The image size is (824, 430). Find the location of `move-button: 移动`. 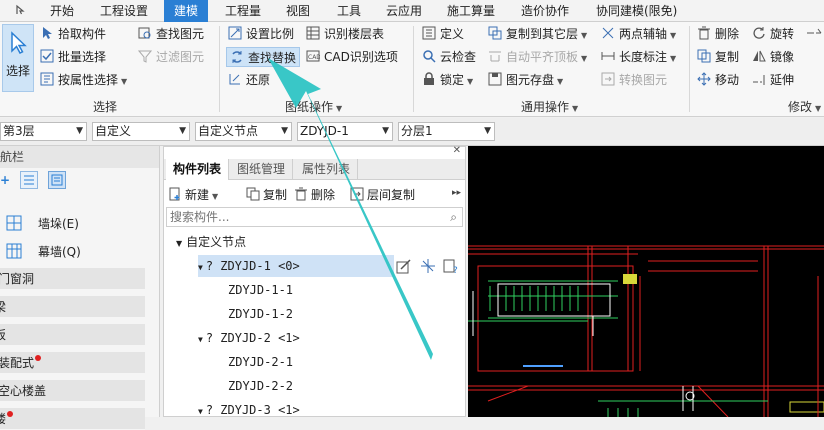

move-button: 移动 is located at coordinates (718, 80).